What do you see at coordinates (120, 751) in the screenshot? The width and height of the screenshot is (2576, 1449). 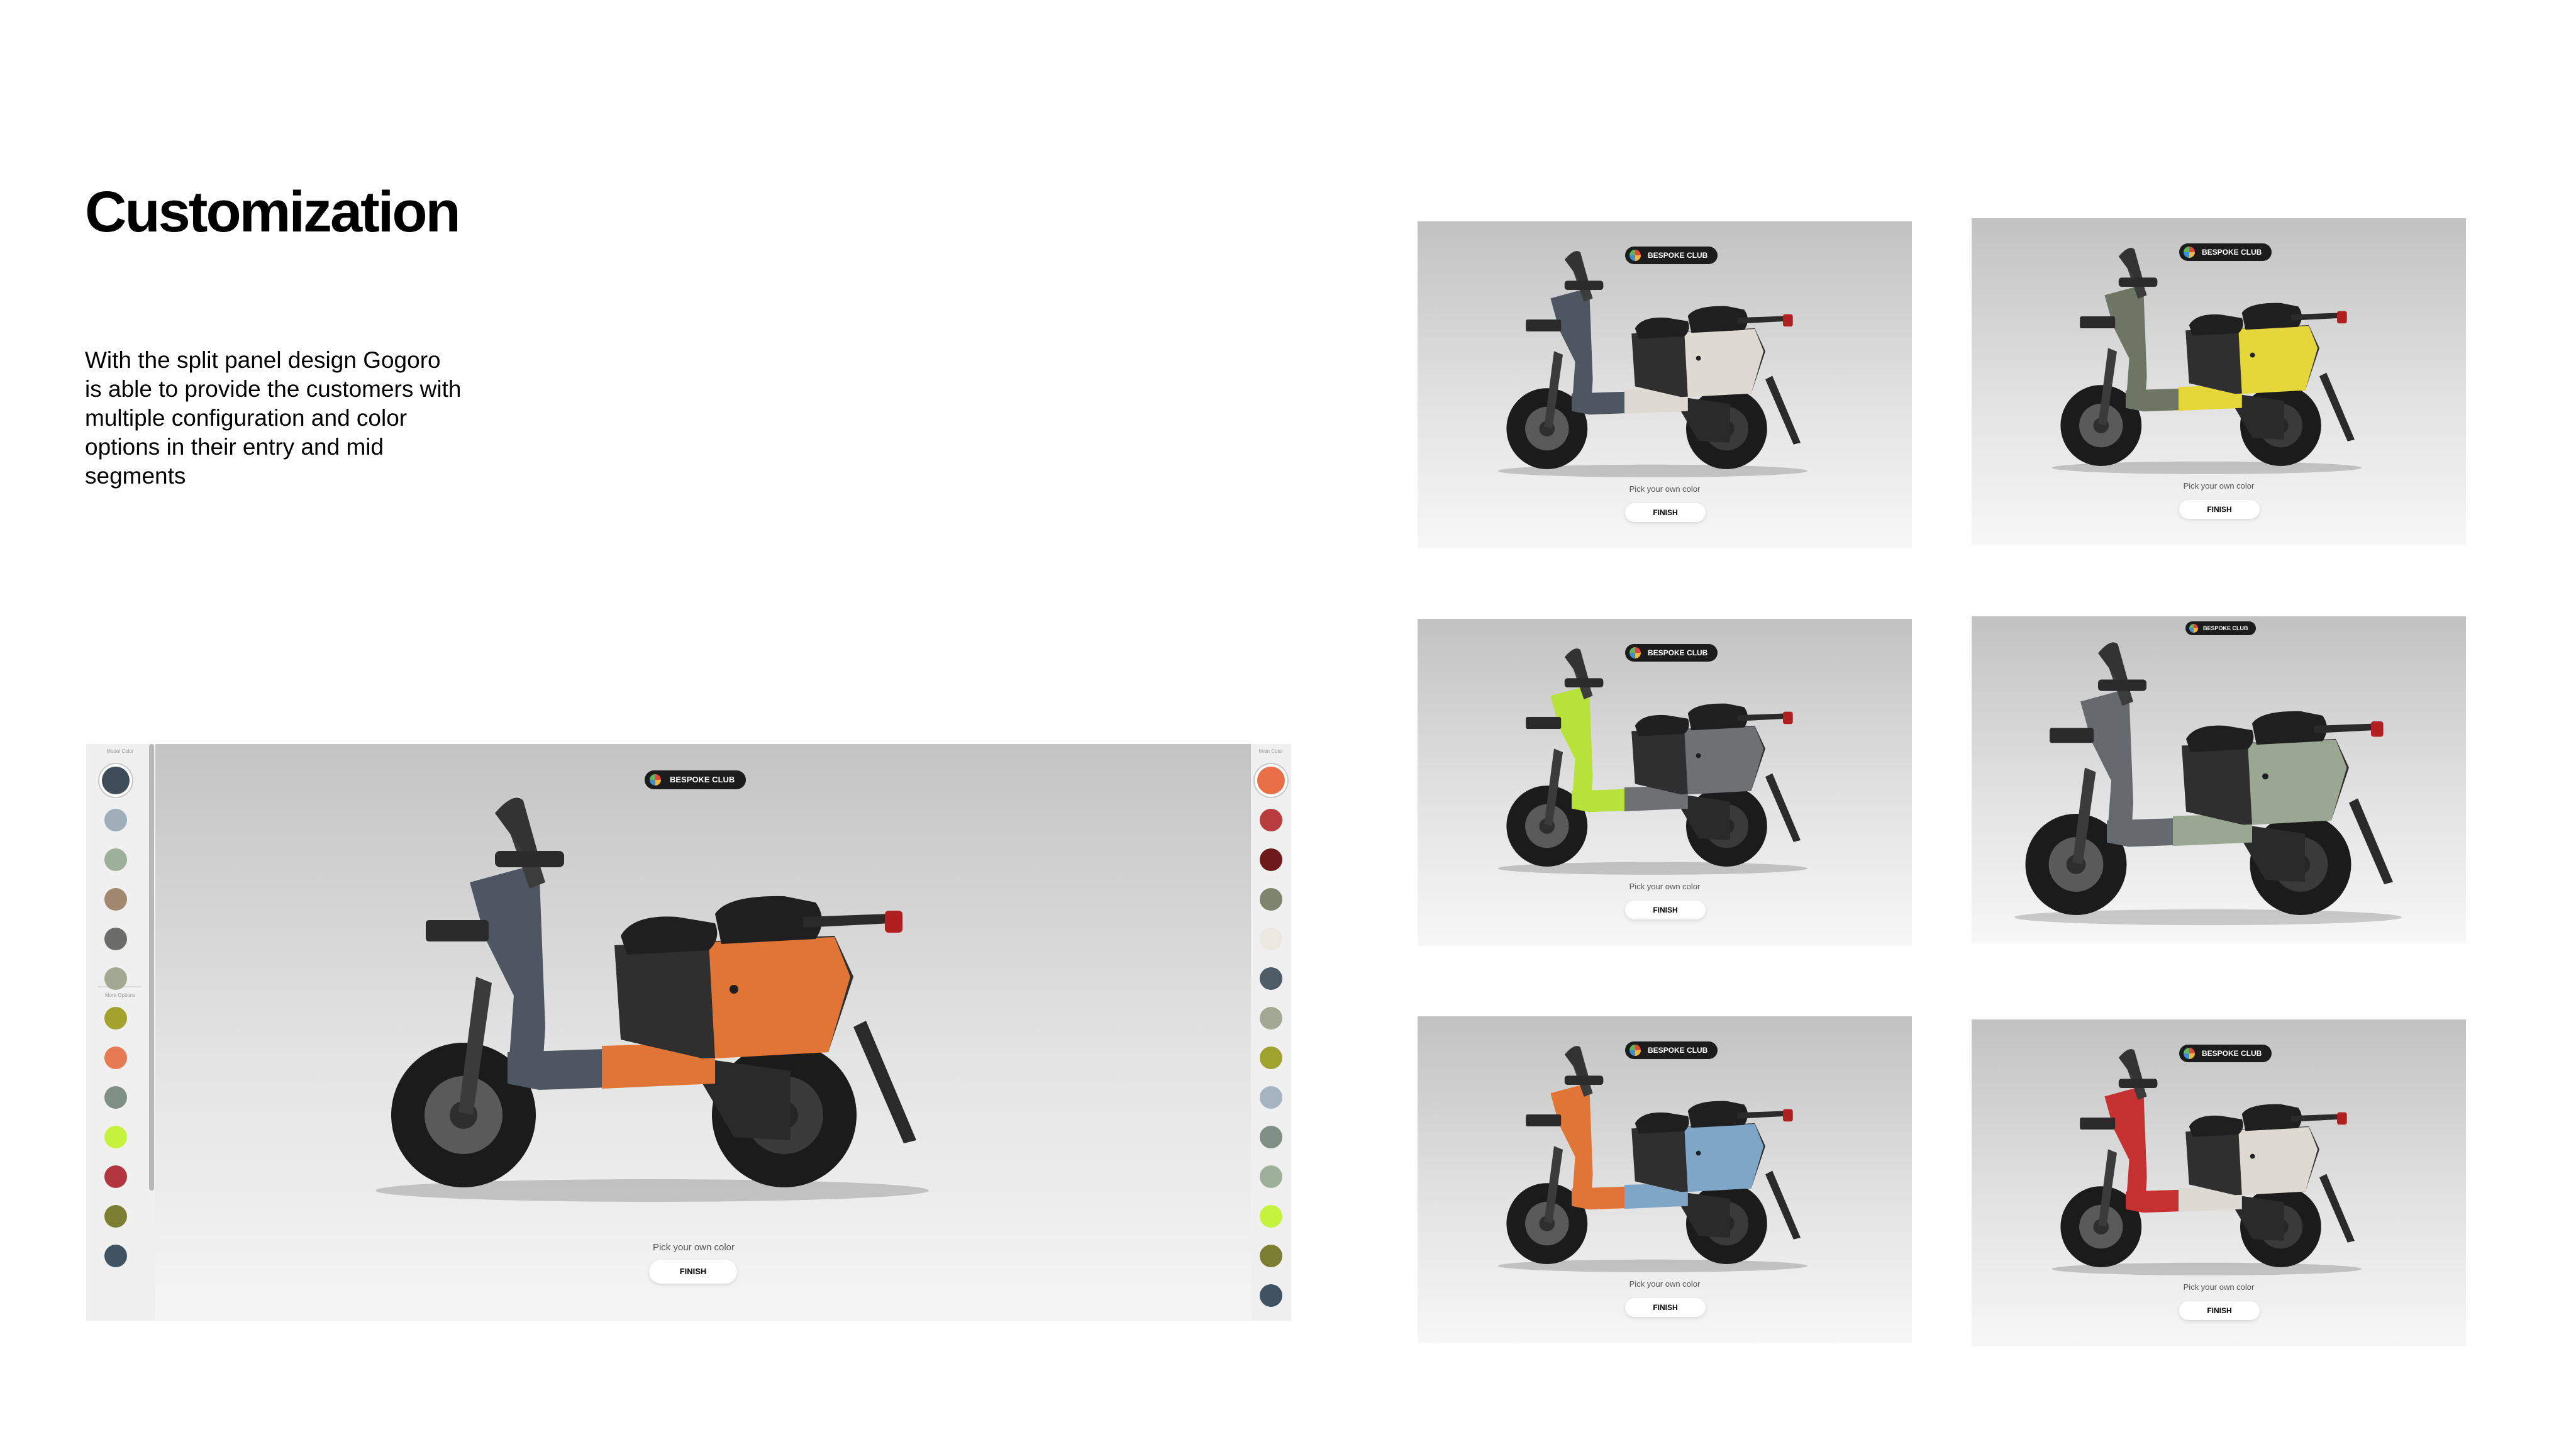 I see `model-color-label: Model Color` at bounding box center [120, 751].